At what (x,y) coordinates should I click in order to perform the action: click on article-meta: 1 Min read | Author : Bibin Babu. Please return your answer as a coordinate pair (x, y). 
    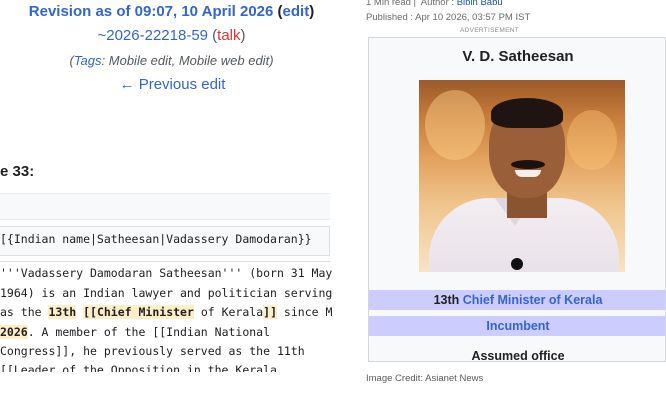
    Looking at the image, I should click on (434, 4).